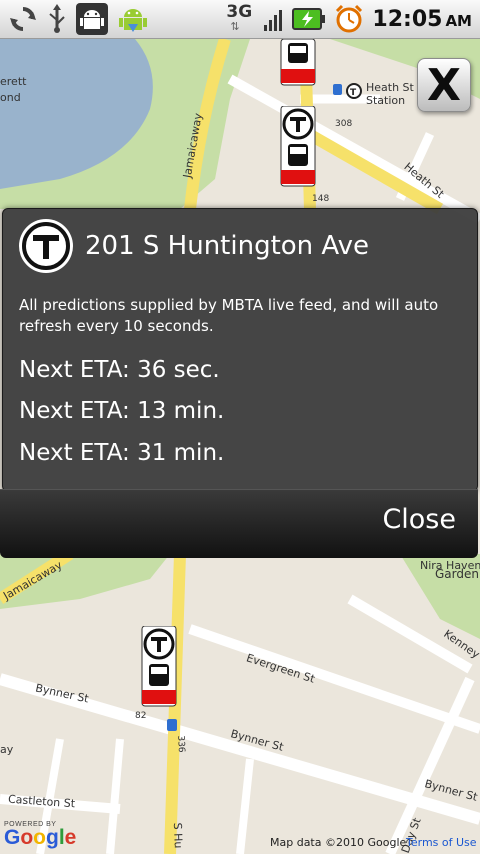 The image size is (480, 854). What do you see at coordinates (92, 19) in the screenshot?
I see `android-debug-icon` at bounding box center [92, 19].